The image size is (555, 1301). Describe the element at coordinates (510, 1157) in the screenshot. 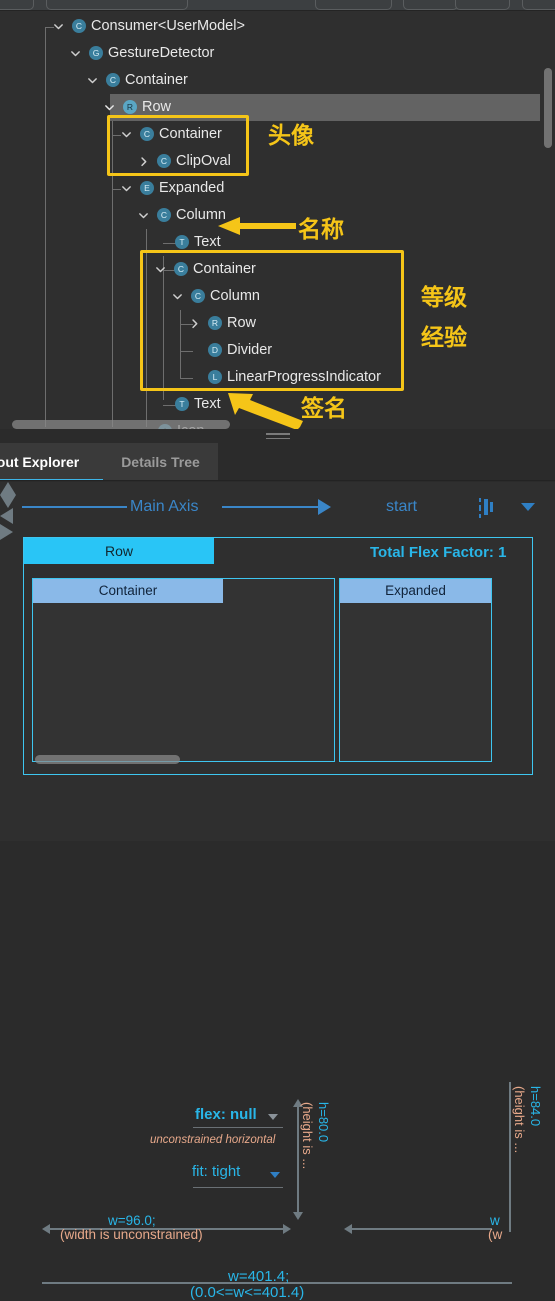

I see `expanded-height-axis-line` at that location.